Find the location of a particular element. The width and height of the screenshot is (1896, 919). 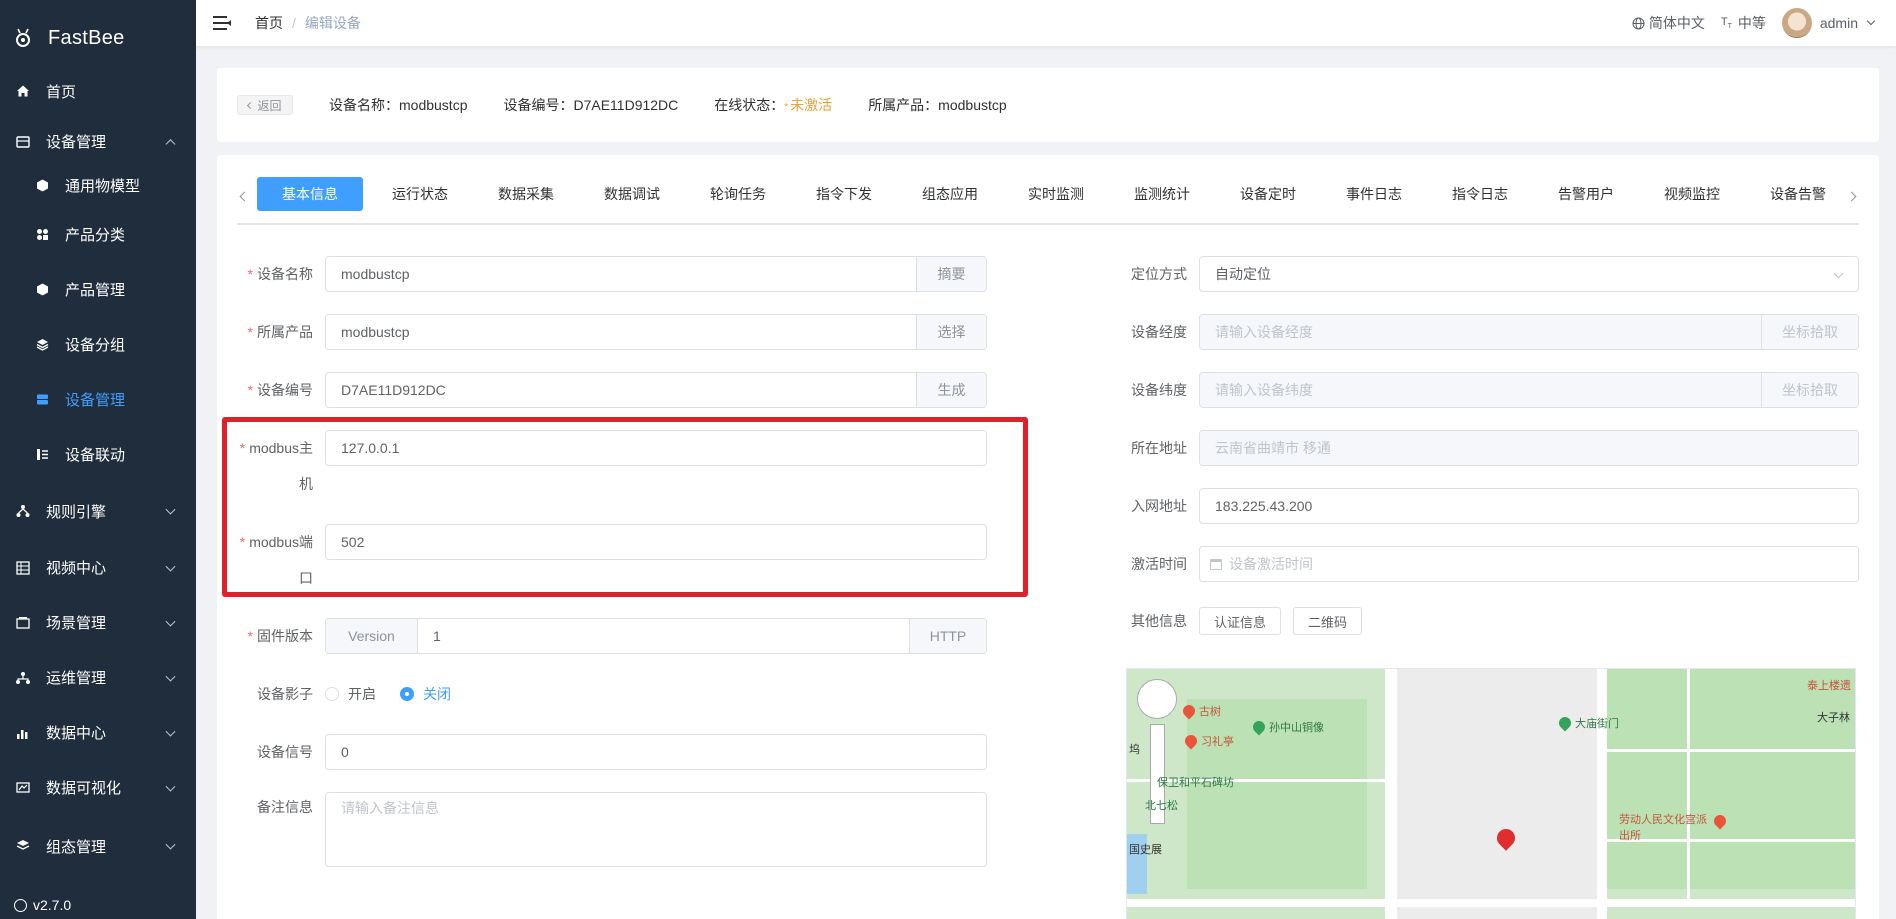

sidebar-item-config-management: 组态管理 is located at coordinates (98, 846).